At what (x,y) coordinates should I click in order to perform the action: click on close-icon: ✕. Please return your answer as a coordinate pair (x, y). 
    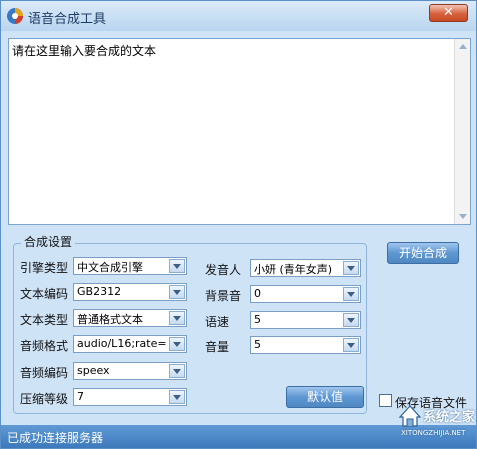
    Looking at the image, I should click on (448, 12).